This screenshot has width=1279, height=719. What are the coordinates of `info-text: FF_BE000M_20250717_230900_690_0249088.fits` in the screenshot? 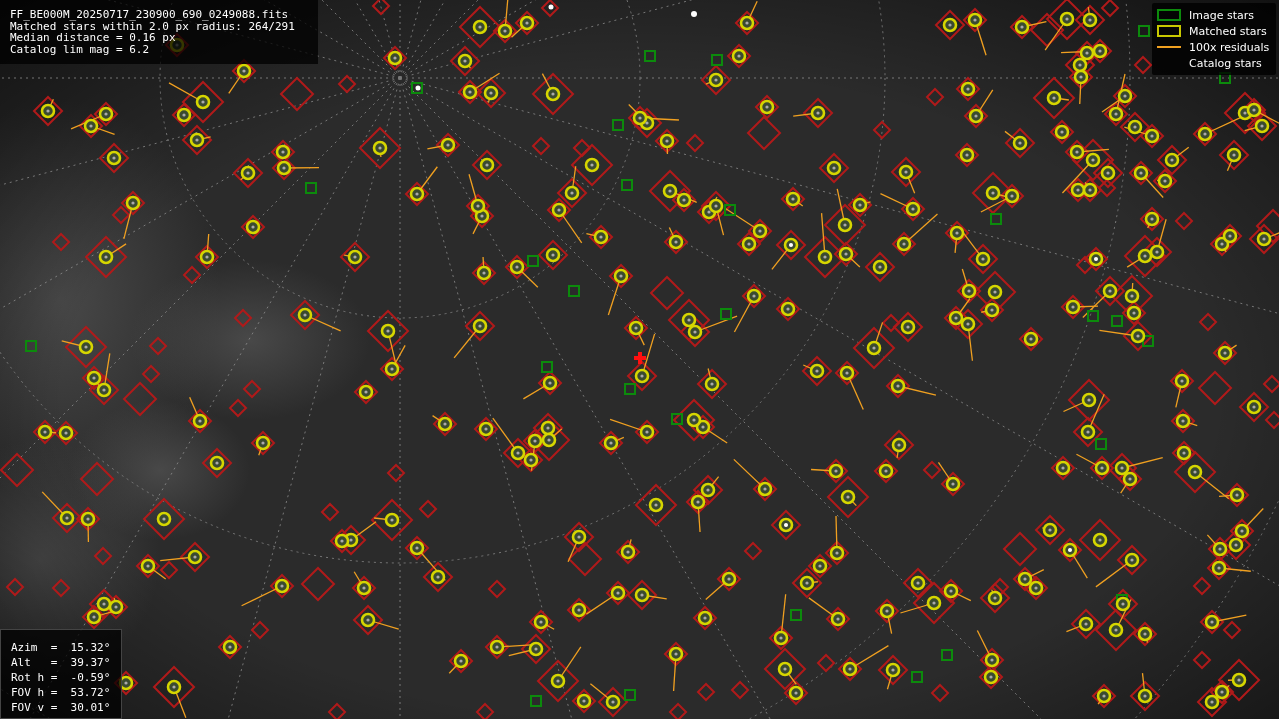 It's located at (150, 15).